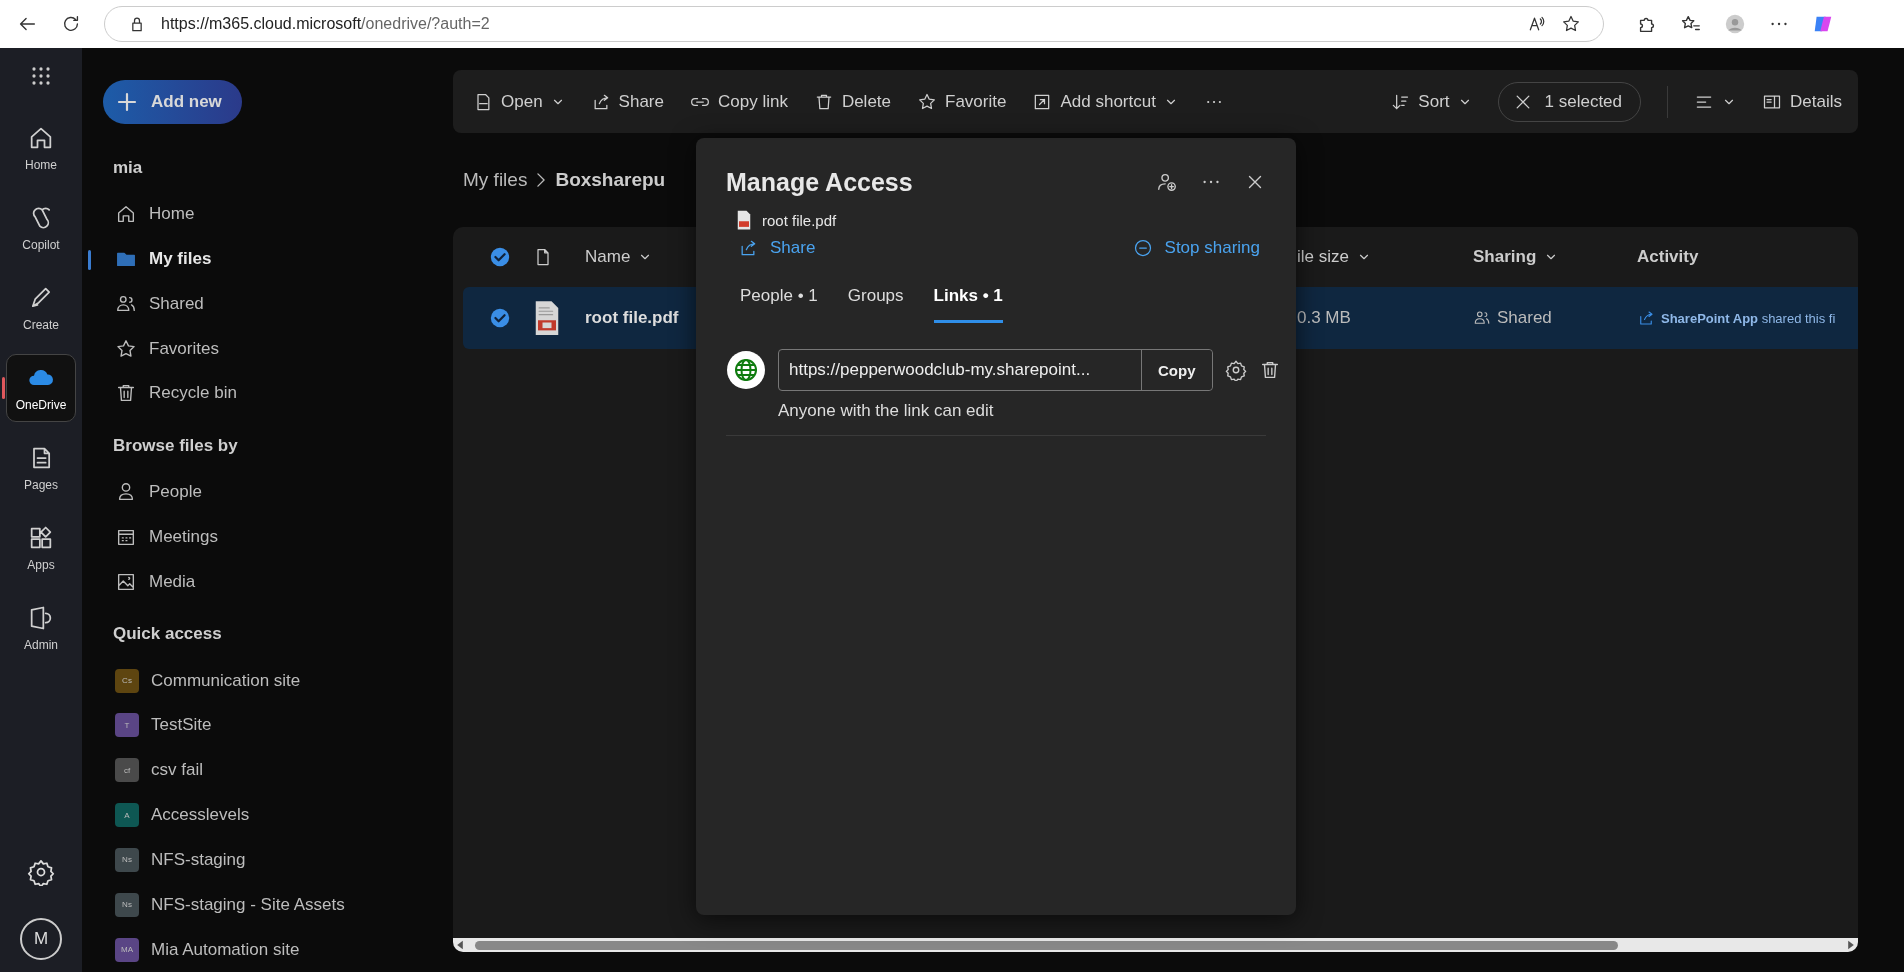 This screenshot has width=1904, height=972. Describe the element at coordinates (886, 411) in the screenshot. I see `link-permission-text: Anyone with the link can edit` at that location.